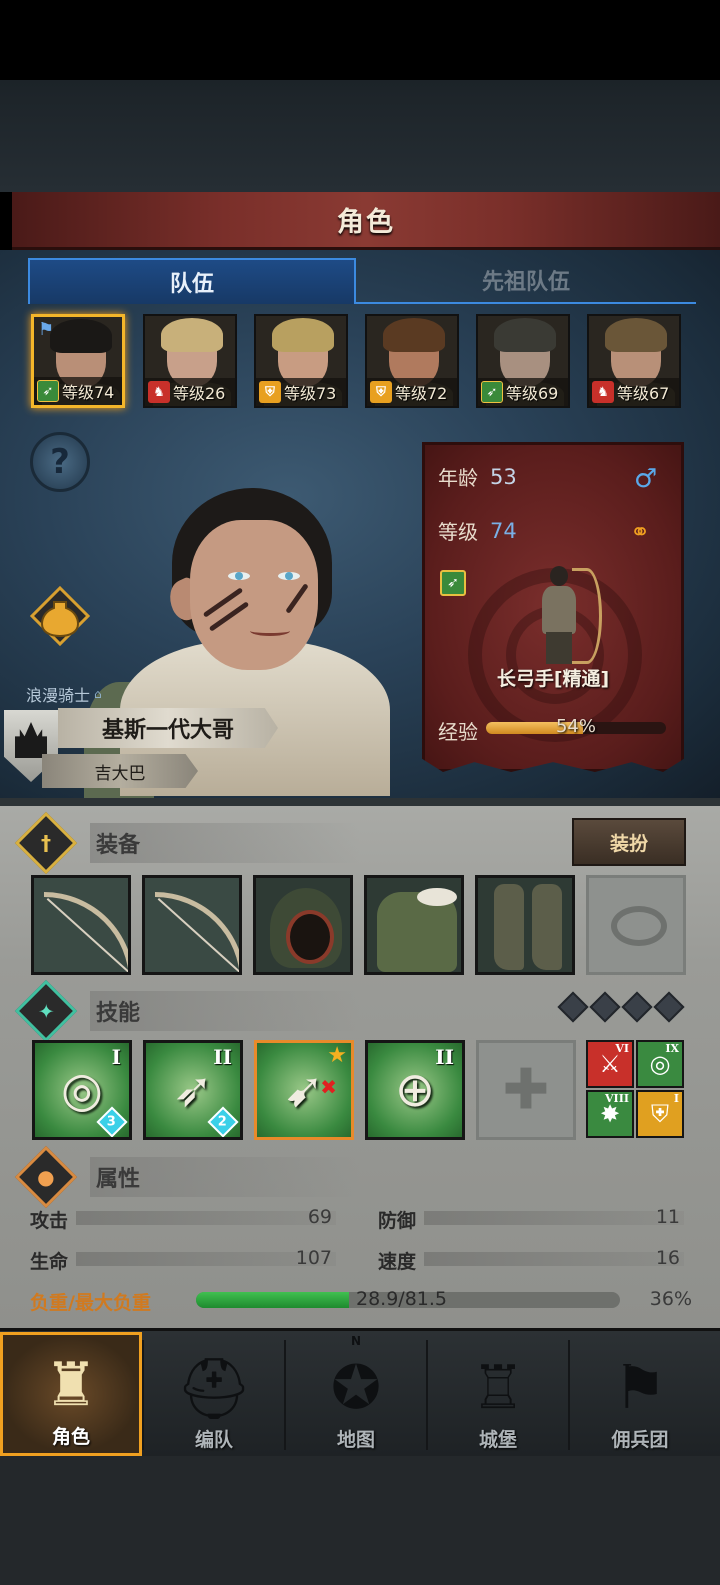 The image size is (720, 1585). What do you see at coordinates (458, 732) in the screenshot?
I see `exp-label: 经验` at bounding box center [458, 732].